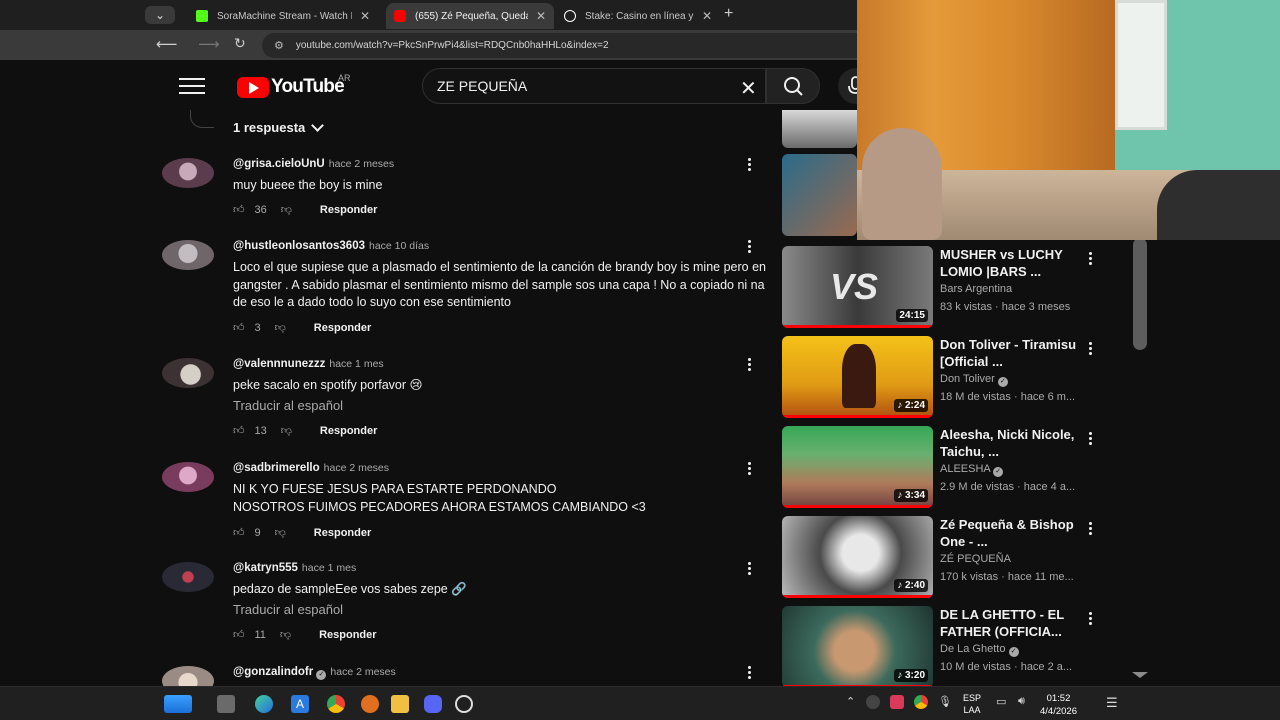 The image size is (1280, 720). What do you see at coordinates (972, 470) in the screenshot?
I see `video-channel: ALEESHA ✓` at bounding box center [972, 470].